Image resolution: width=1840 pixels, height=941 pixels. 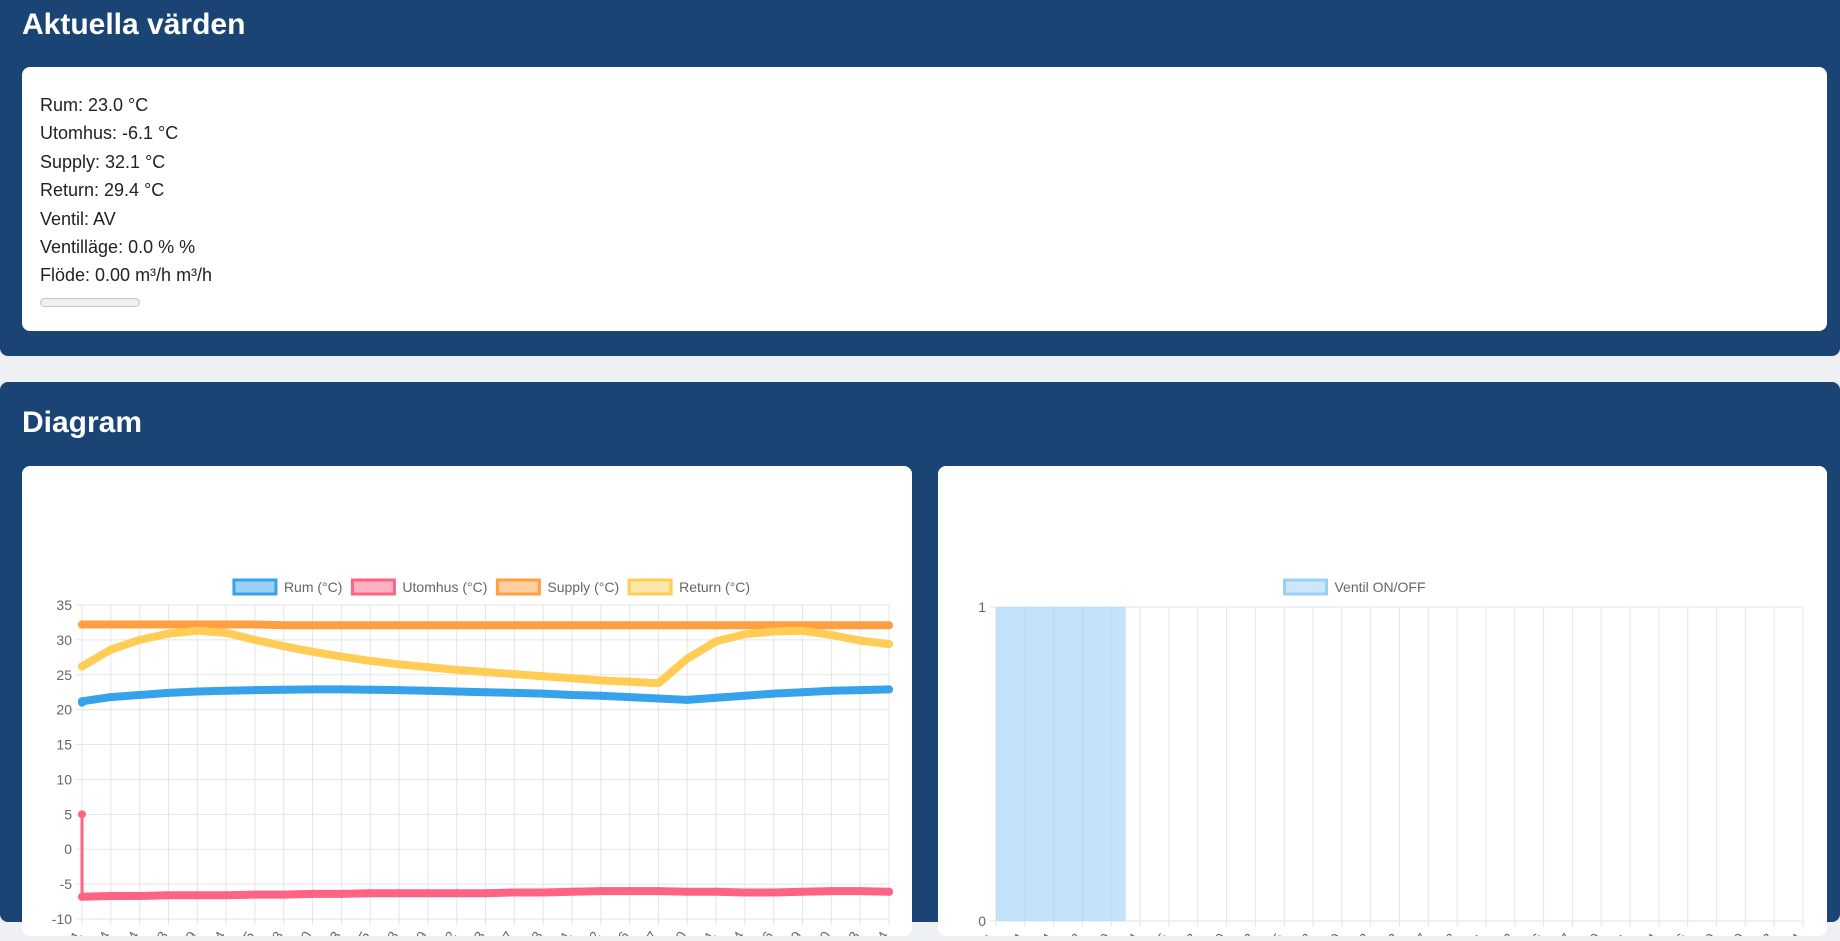 What do you see at coordinates (444, 587) in the screenshot?
I see `legend-label: Utomhus (°C)` at bounding box center [444, 587].